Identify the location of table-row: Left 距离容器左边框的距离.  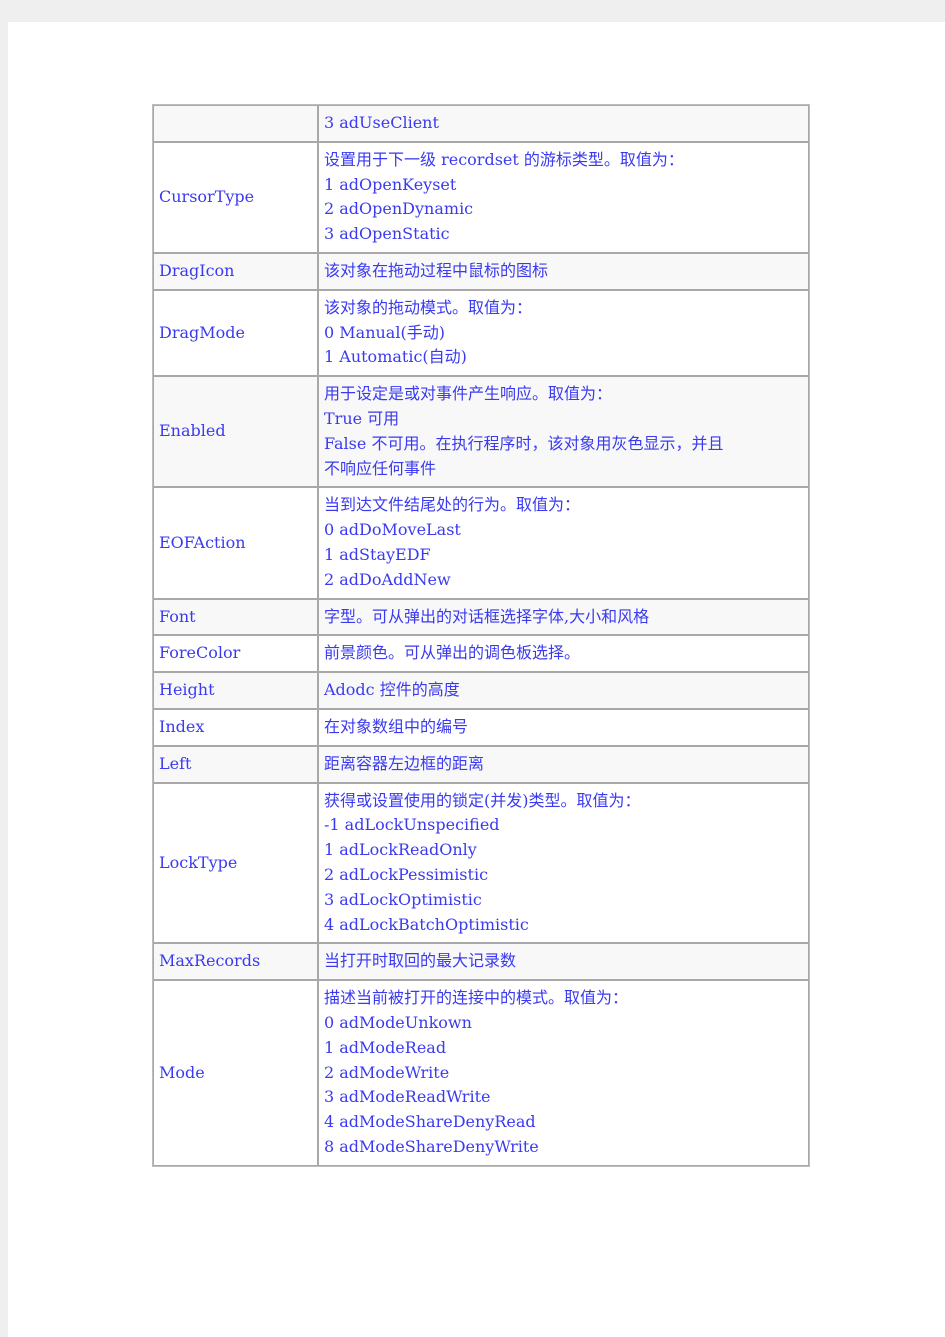
(481, 764).